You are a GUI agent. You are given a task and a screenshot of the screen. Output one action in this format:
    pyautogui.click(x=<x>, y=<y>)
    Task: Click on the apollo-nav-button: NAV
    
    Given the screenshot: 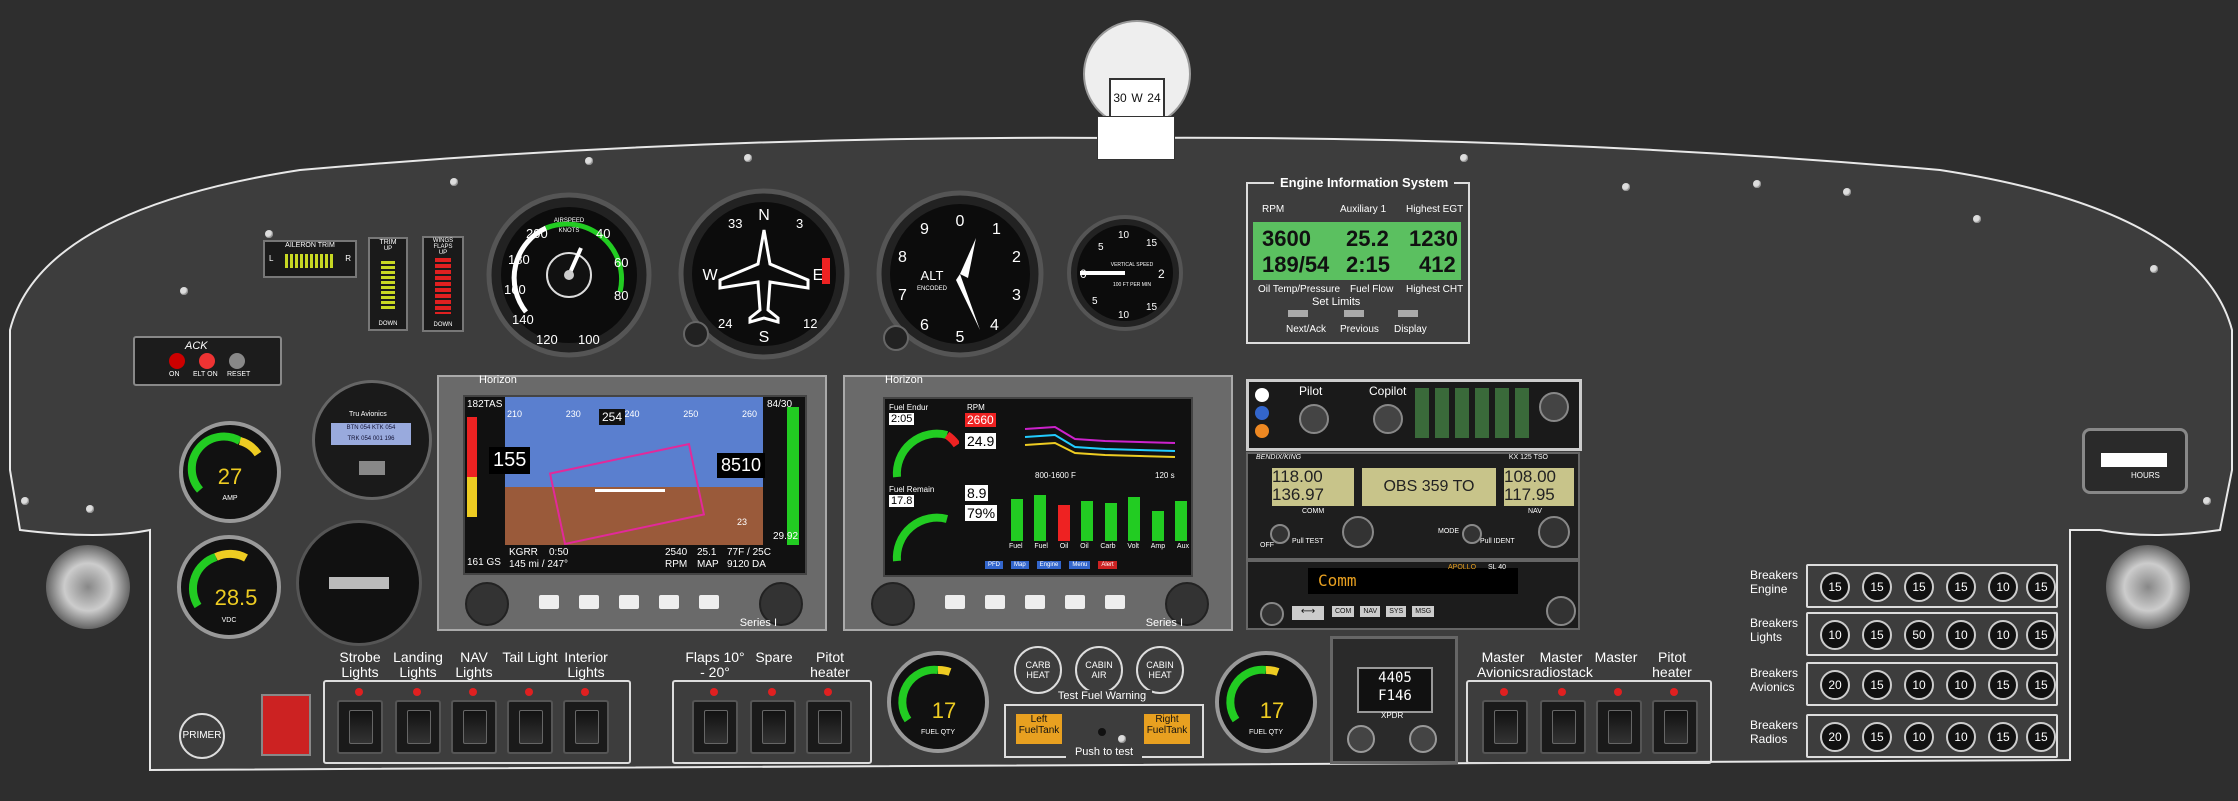 What is the action you would take?
    pyautogui.click(x=1370, y=611)
    